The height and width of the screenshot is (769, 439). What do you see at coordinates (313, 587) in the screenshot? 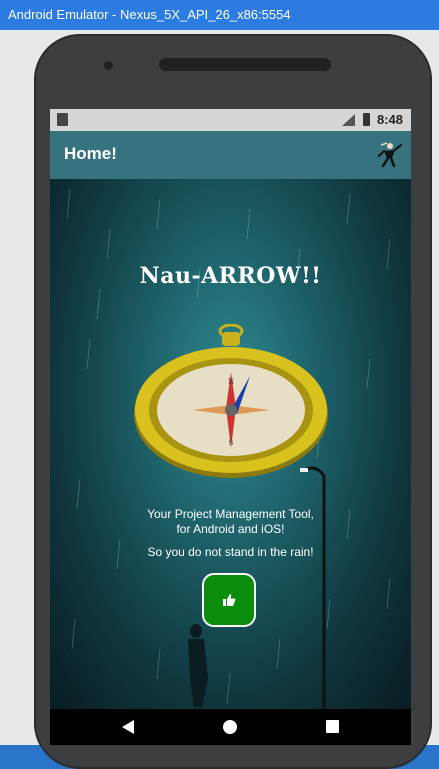
I see `street-lamp` at bounding box center [313, 587].